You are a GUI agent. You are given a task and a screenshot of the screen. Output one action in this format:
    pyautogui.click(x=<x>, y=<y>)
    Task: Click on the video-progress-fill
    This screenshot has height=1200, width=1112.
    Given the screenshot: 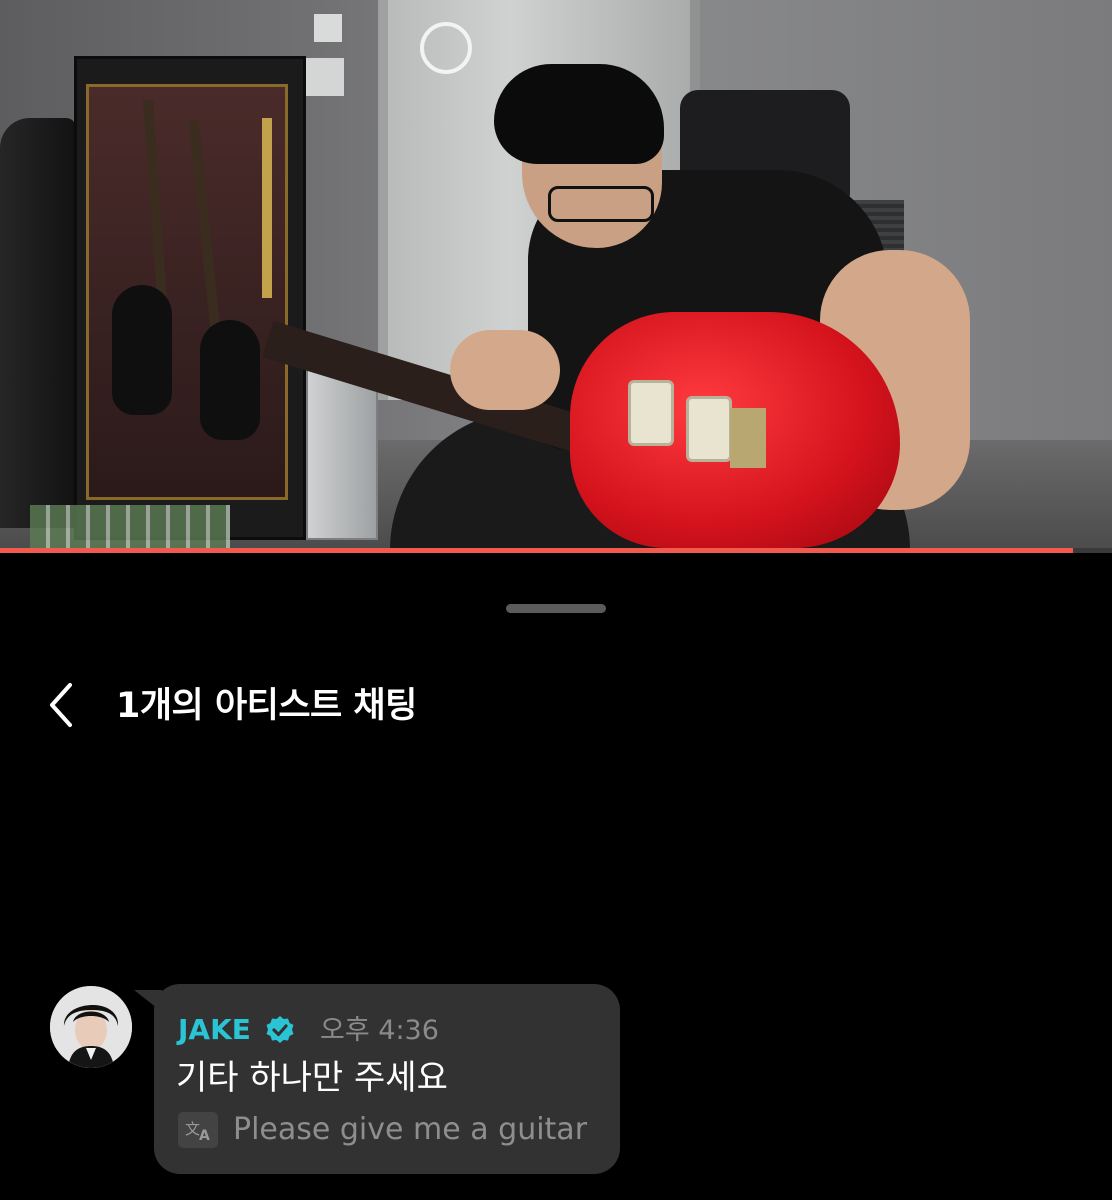 What is the action you would take?
    pyautogui.click(x=537, y=550)
    